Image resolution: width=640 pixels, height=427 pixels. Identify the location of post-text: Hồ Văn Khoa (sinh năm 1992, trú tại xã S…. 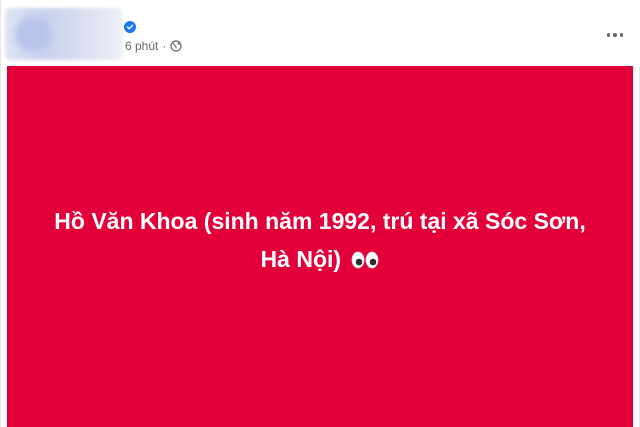
(320, 239).